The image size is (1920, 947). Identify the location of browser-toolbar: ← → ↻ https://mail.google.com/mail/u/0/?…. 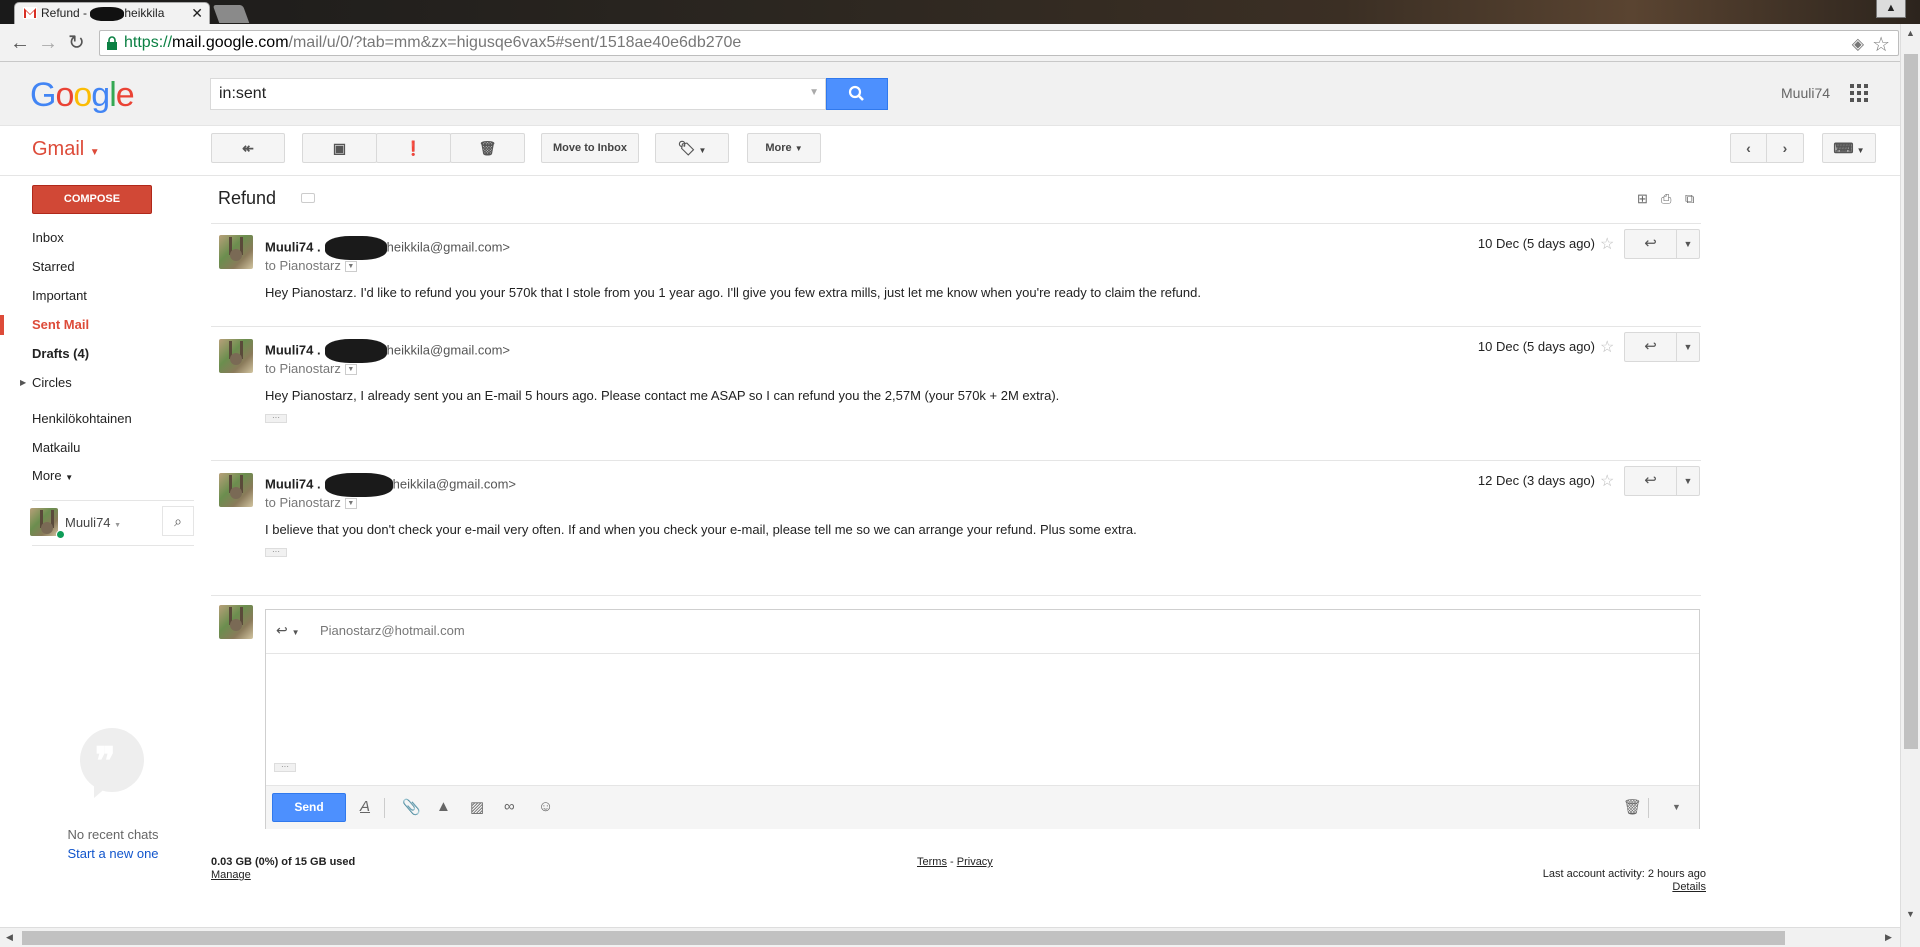
(960, 43).